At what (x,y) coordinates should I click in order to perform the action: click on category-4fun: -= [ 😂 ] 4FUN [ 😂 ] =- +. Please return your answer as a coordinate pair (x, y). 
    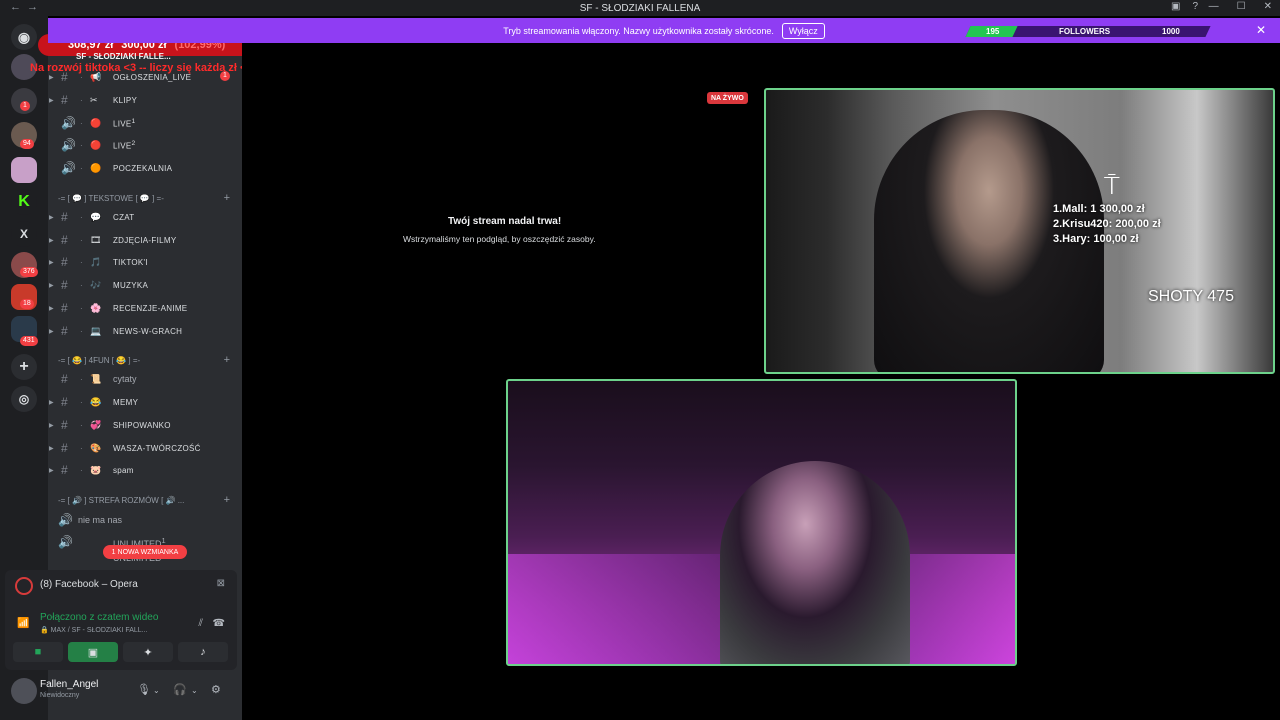
    Looking at the image, I should click on (150, 360).